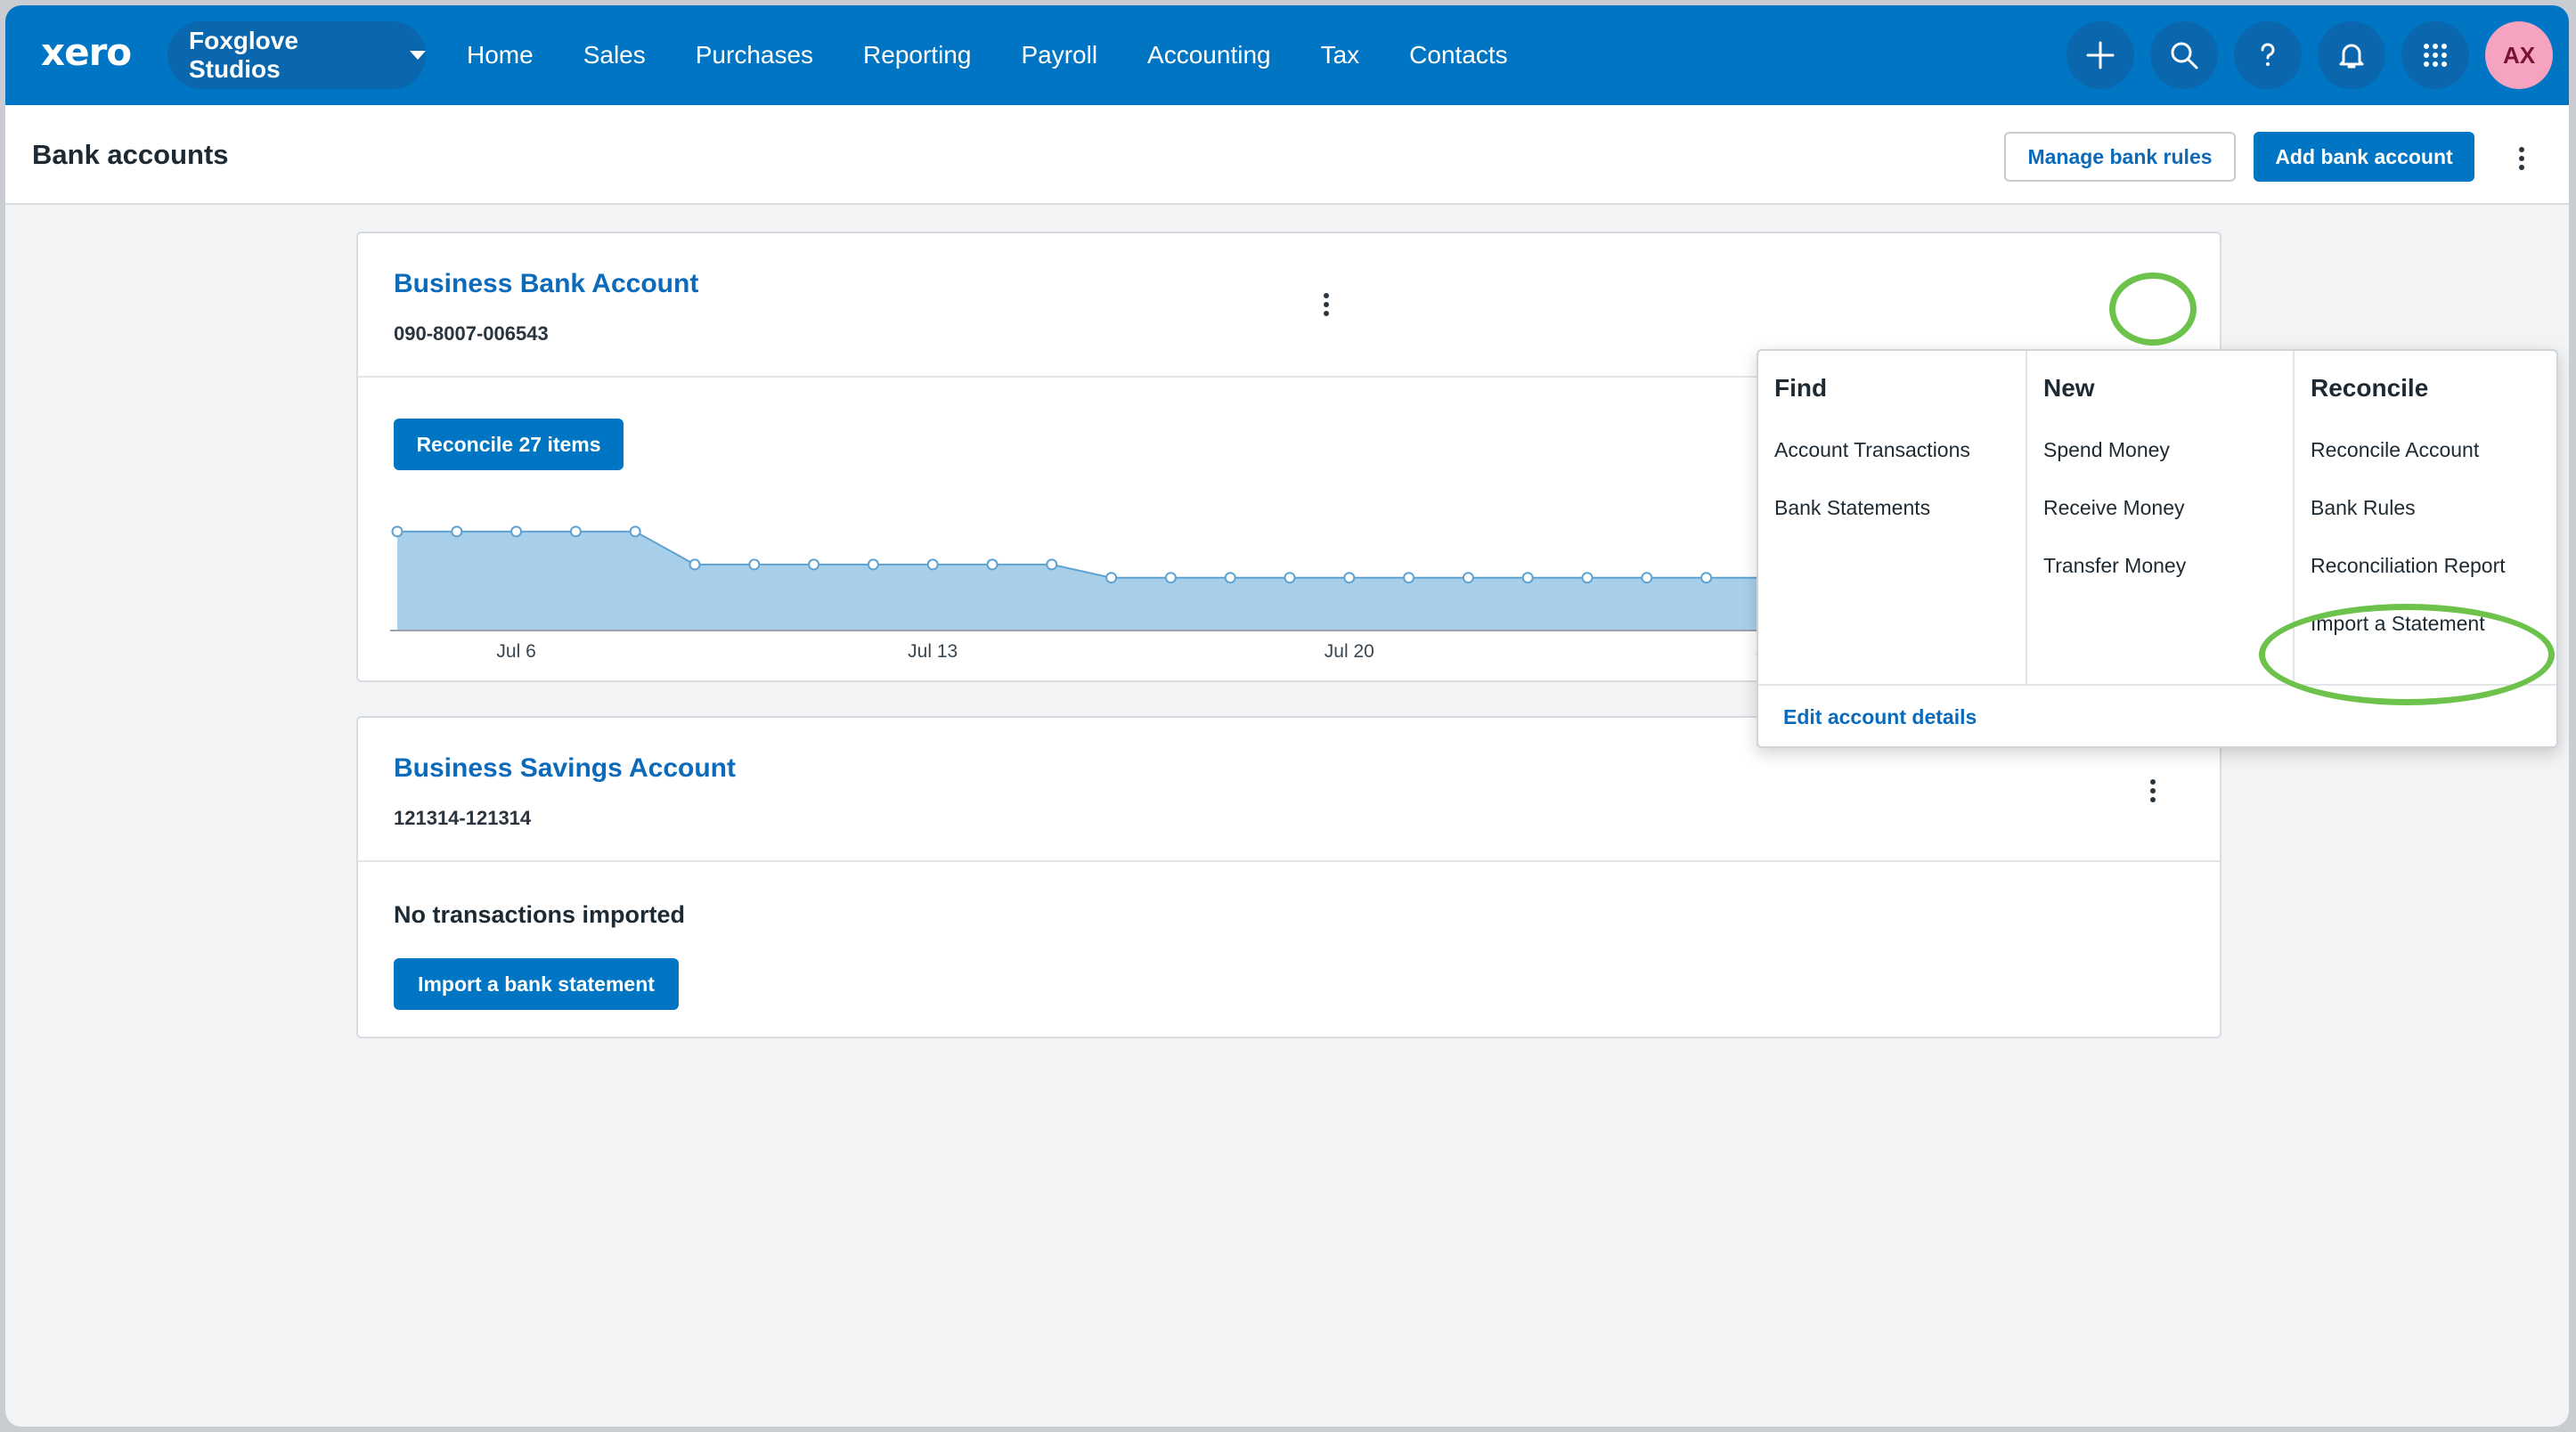  I want to click on highlight-circle-import, so click(2407, 654).